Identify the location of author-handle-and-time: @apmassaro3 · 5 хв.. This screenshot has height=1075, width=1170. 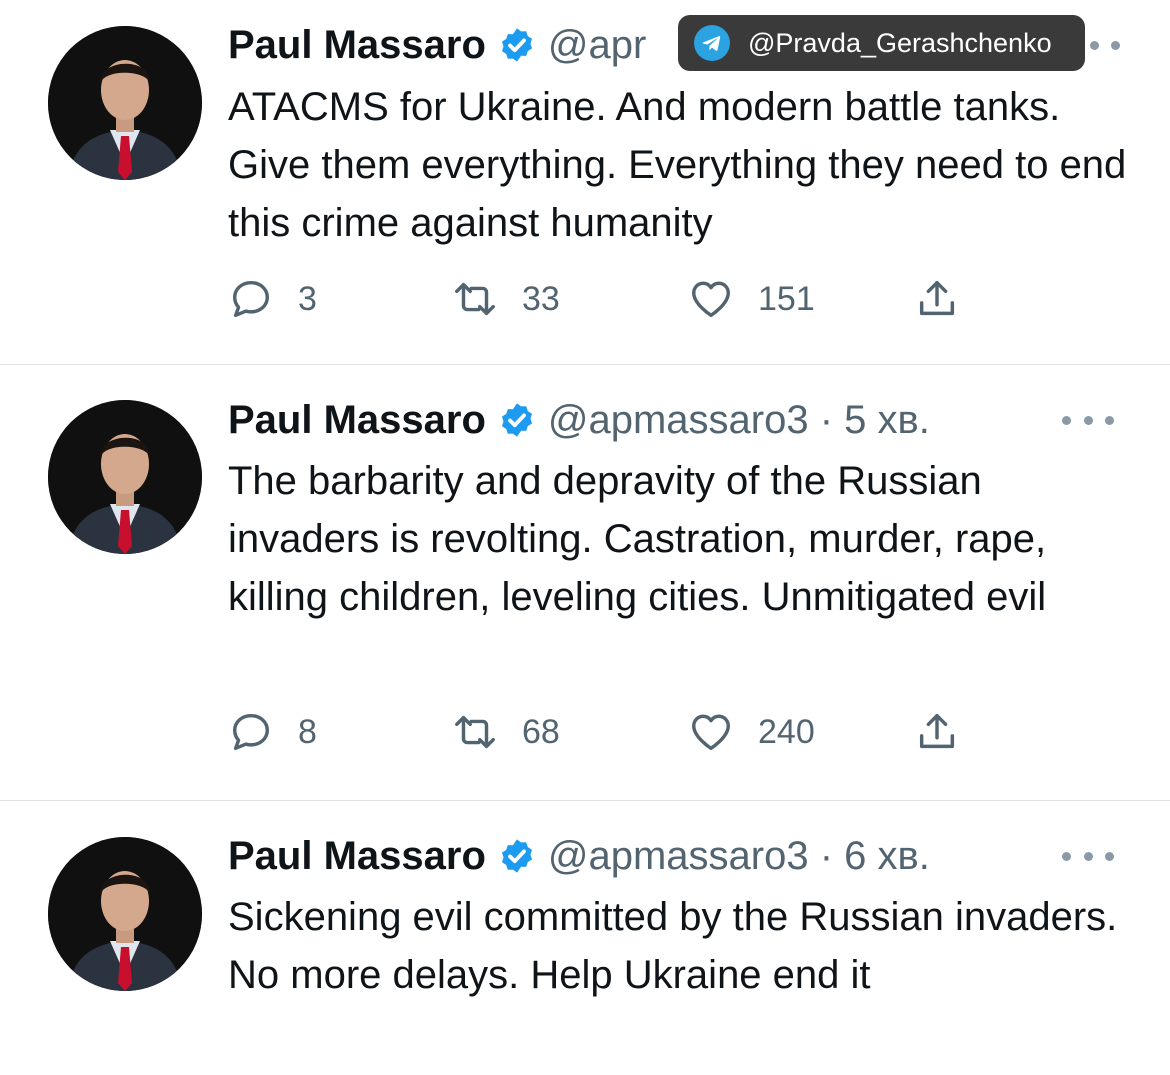
(739, 420).